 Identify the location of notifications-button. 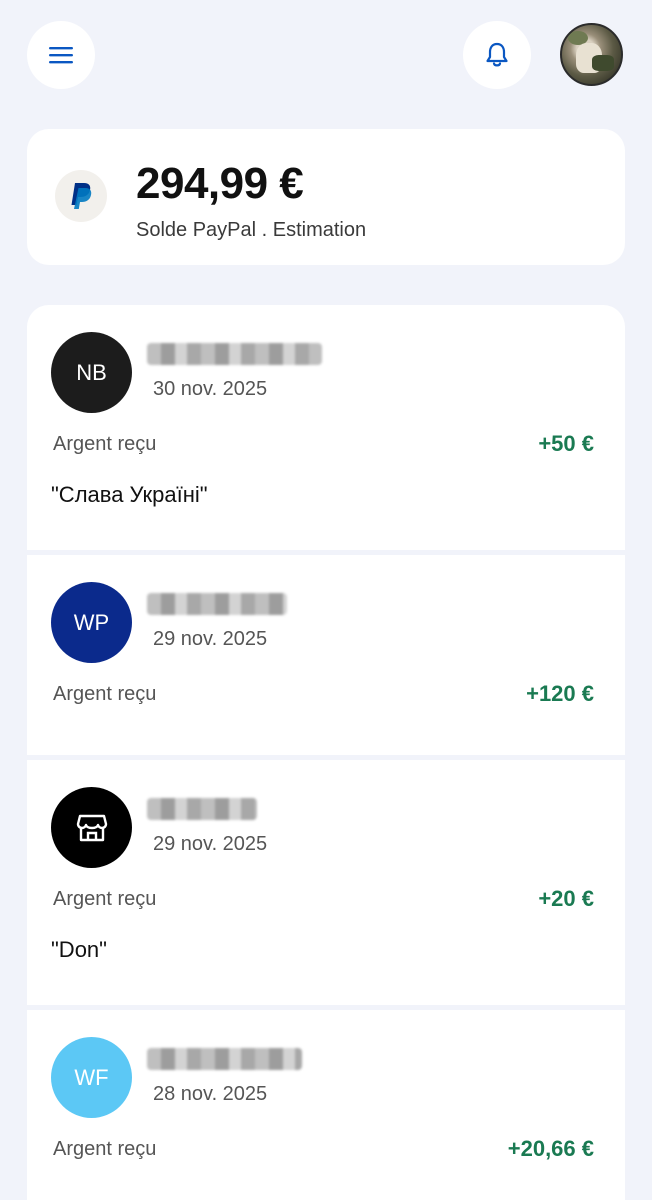
(497, 55).